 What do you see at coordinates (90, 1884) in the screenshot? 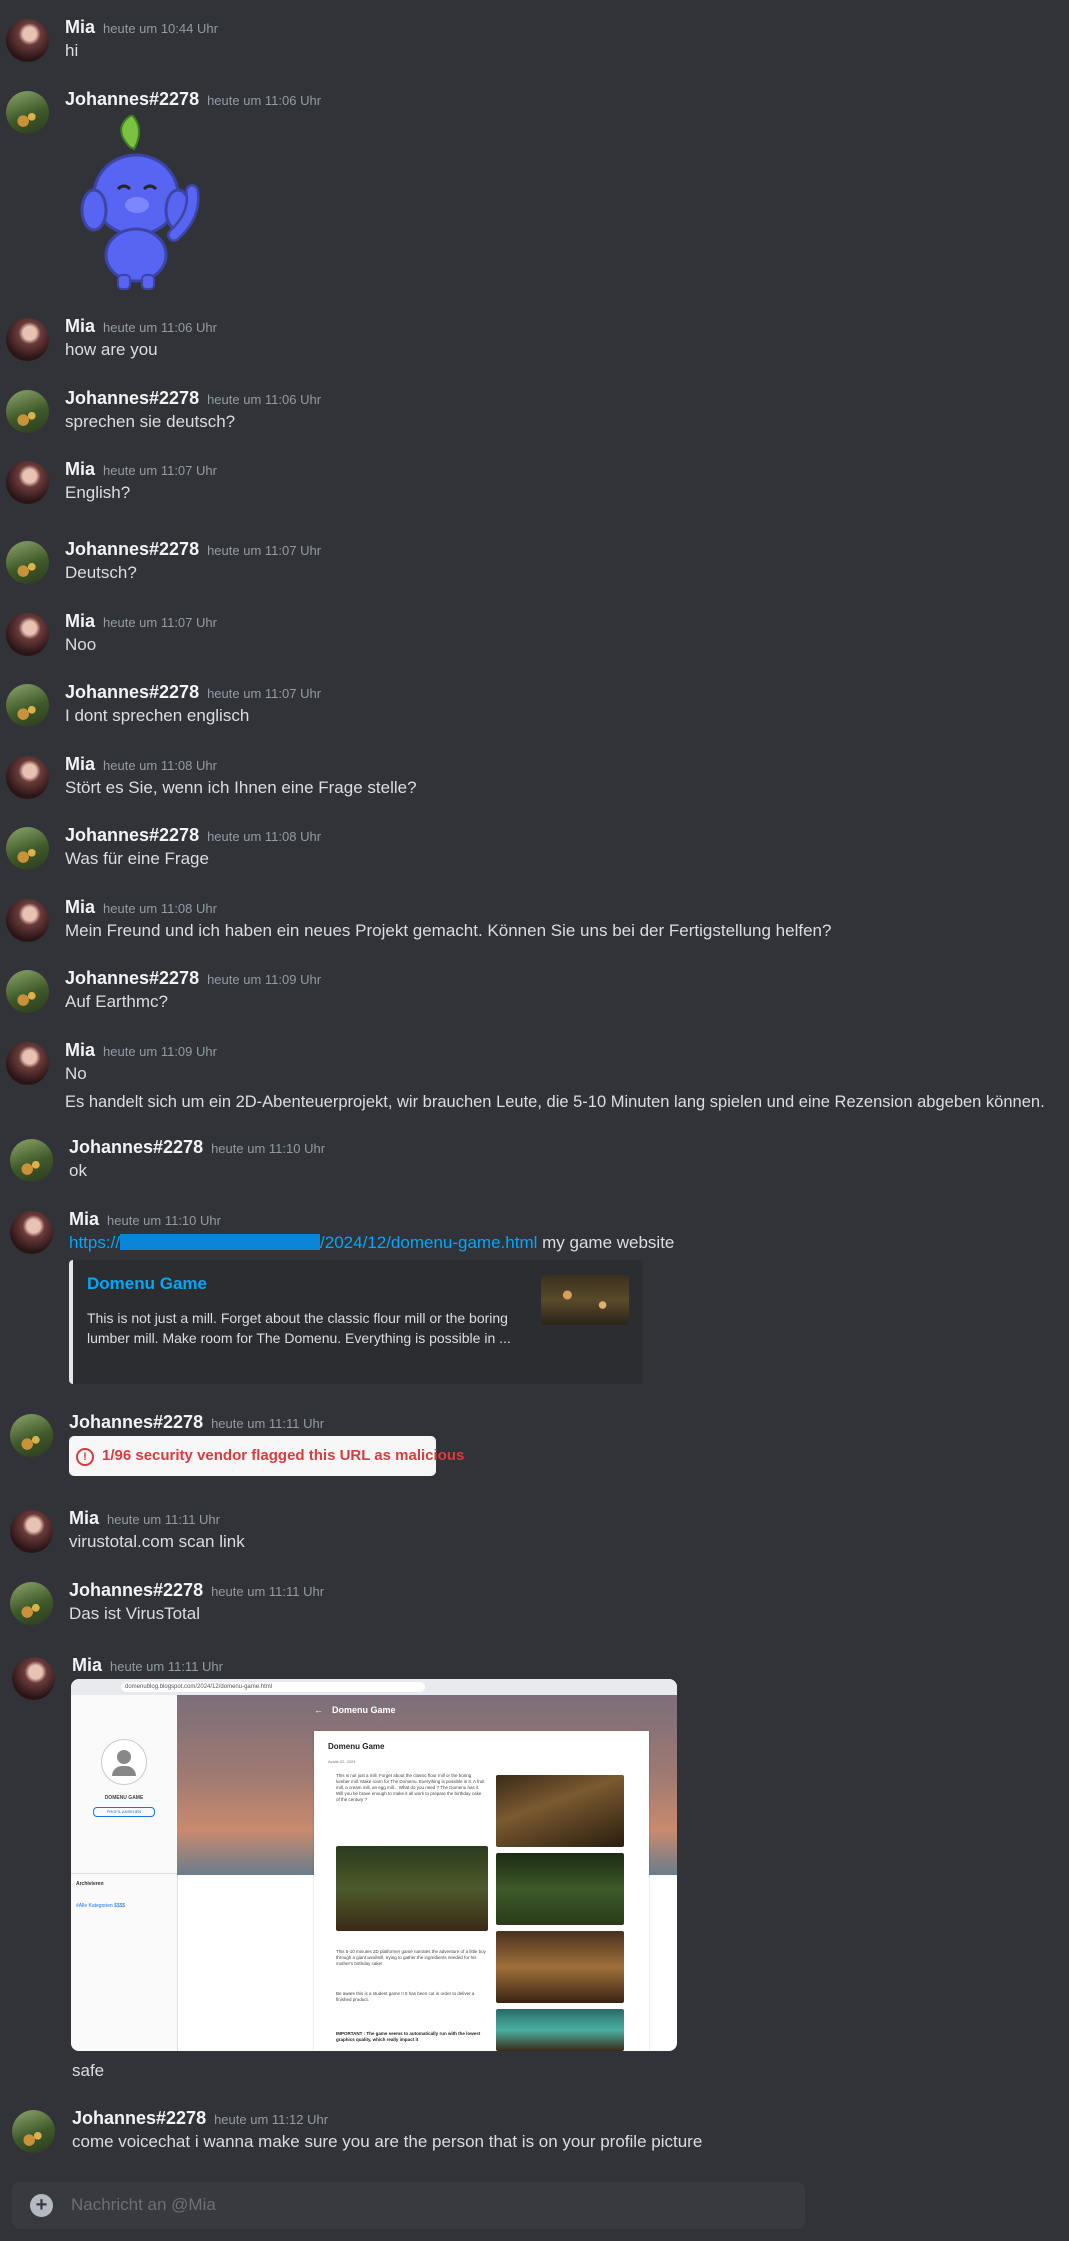
I see `archive-label: Archivieren` at bounding box center [90, 1884].